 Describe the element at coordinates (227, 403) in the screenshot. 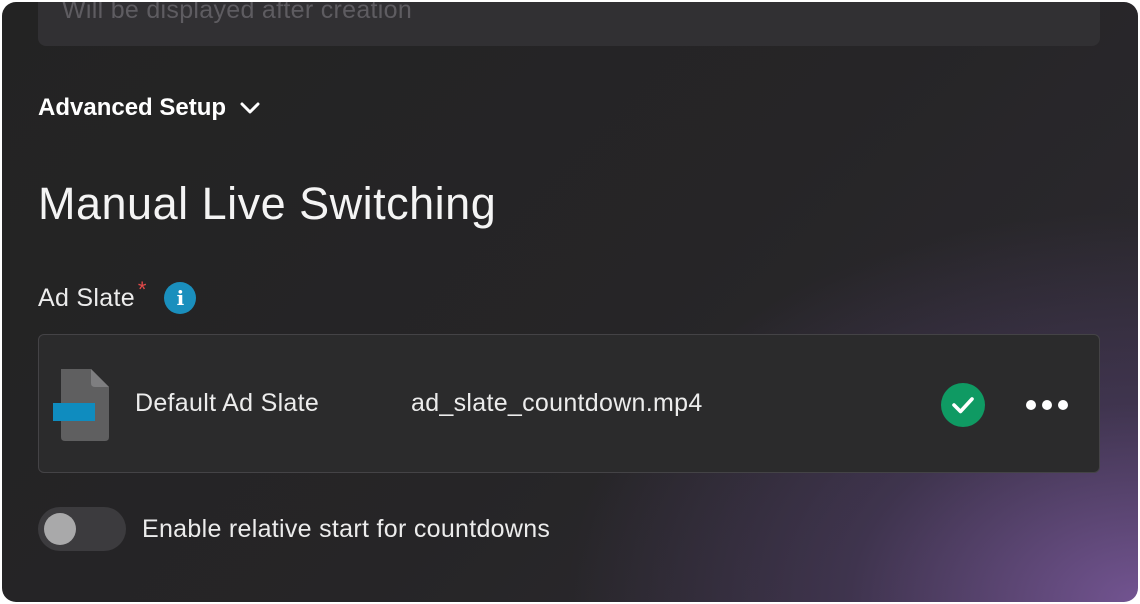

I see `ad-slate-name: Default Ad Slate` at that location.